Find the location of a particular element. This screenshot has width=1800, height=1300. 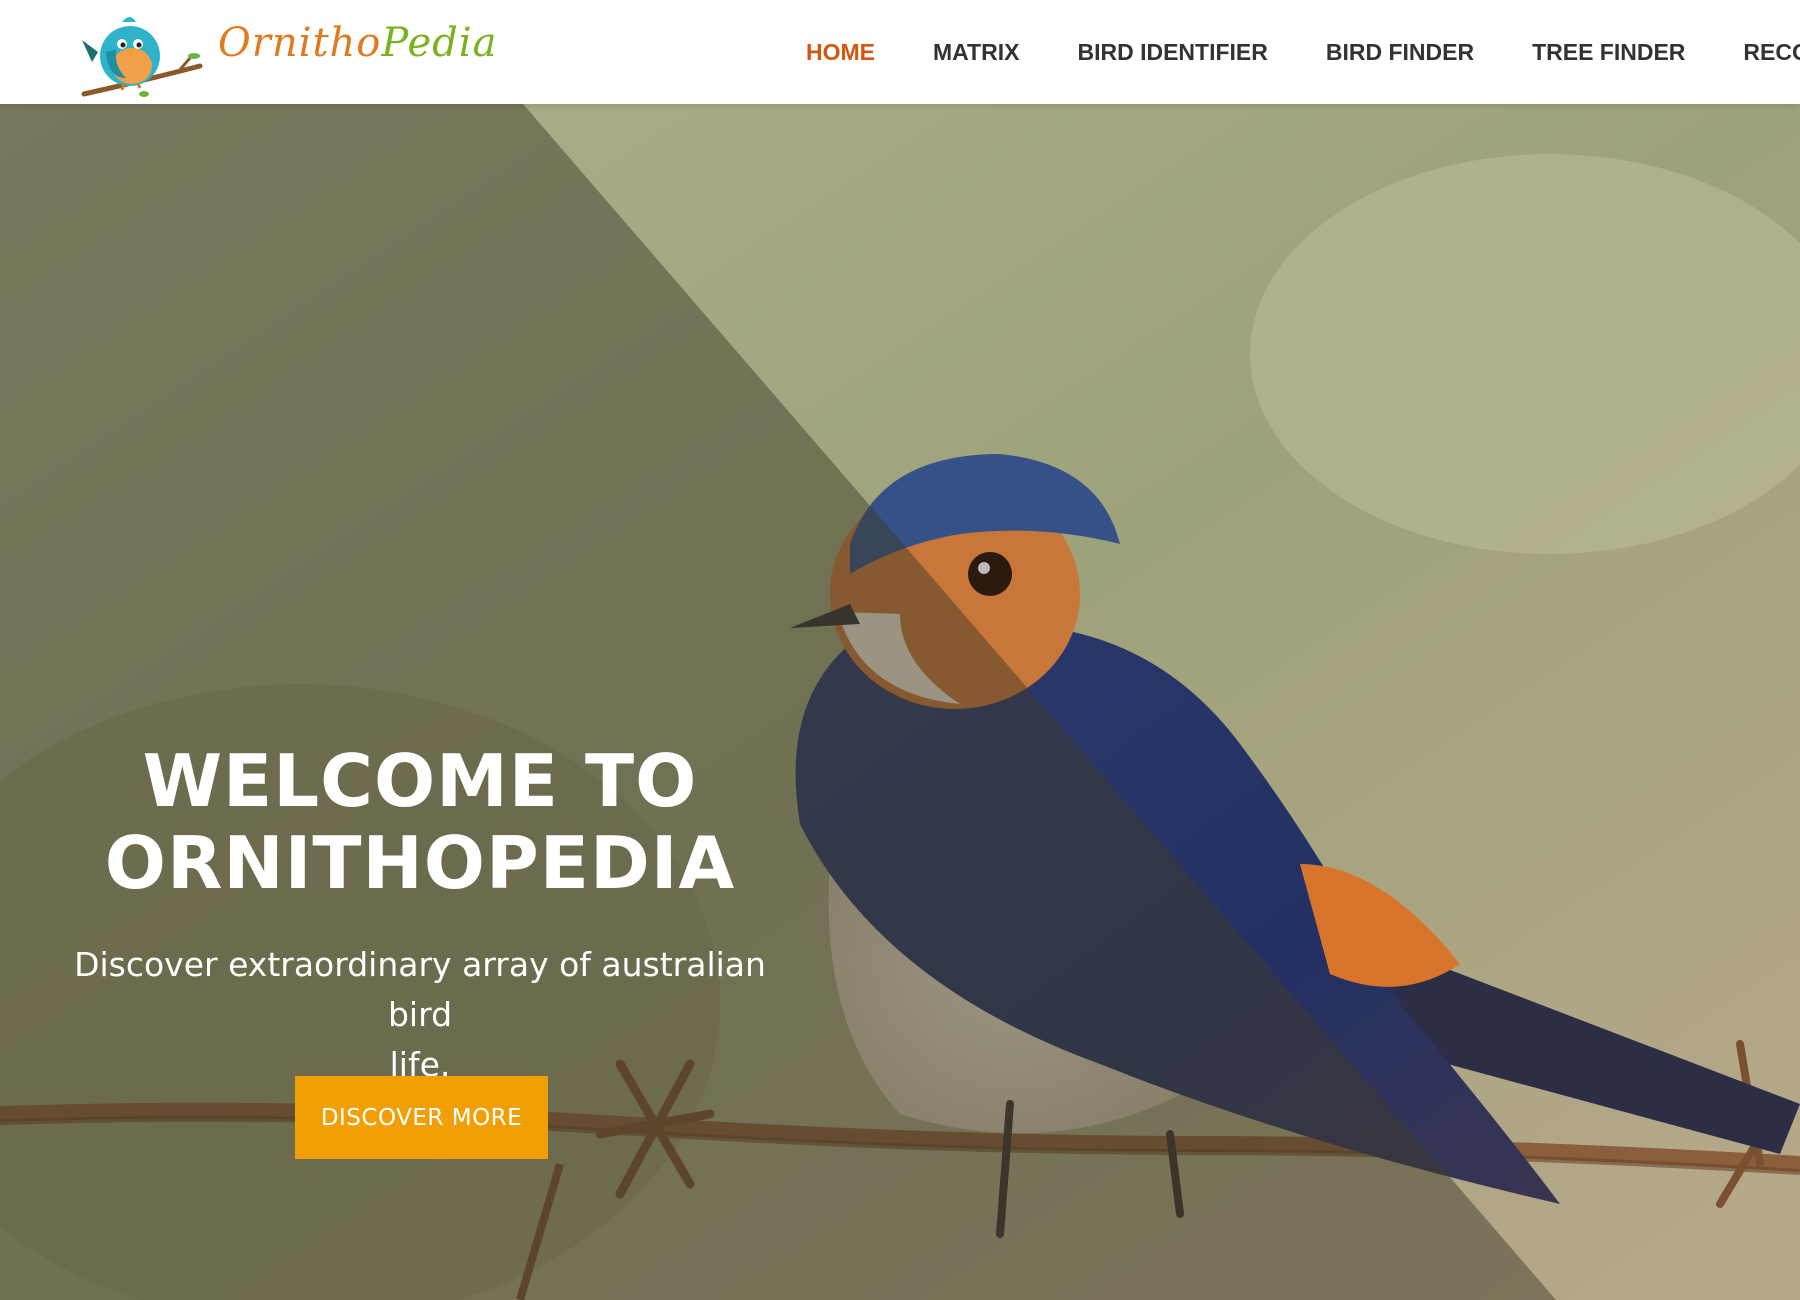

nav-bird-finder: BIRD FINDER is located at coordinates (1400, 52).